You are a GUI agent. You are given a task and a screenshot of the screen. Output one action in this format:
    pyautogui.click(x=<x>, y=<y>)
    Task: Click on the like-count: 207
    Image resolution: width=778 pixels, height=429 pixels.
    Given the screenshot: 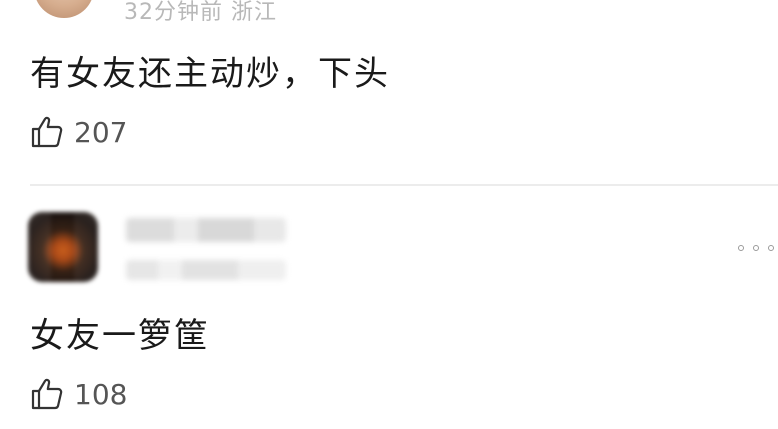 What is the action you would take?
    pyautogui.click(x=101, y=132)
    